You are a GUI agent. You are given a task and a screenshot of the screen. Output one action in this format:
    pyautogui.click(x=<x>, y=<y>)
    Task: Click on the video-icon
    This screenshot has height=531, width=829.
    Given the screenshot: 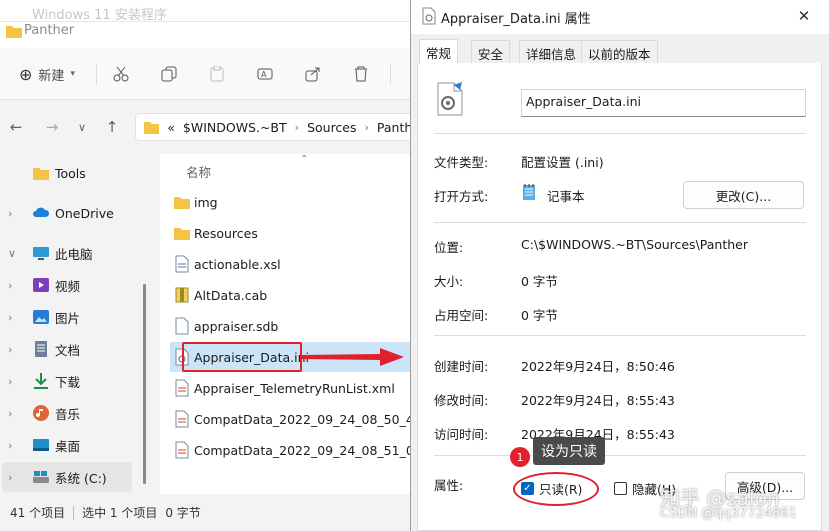 What is the action you would take?
    pyautogui.click(x=41, y=285)
    